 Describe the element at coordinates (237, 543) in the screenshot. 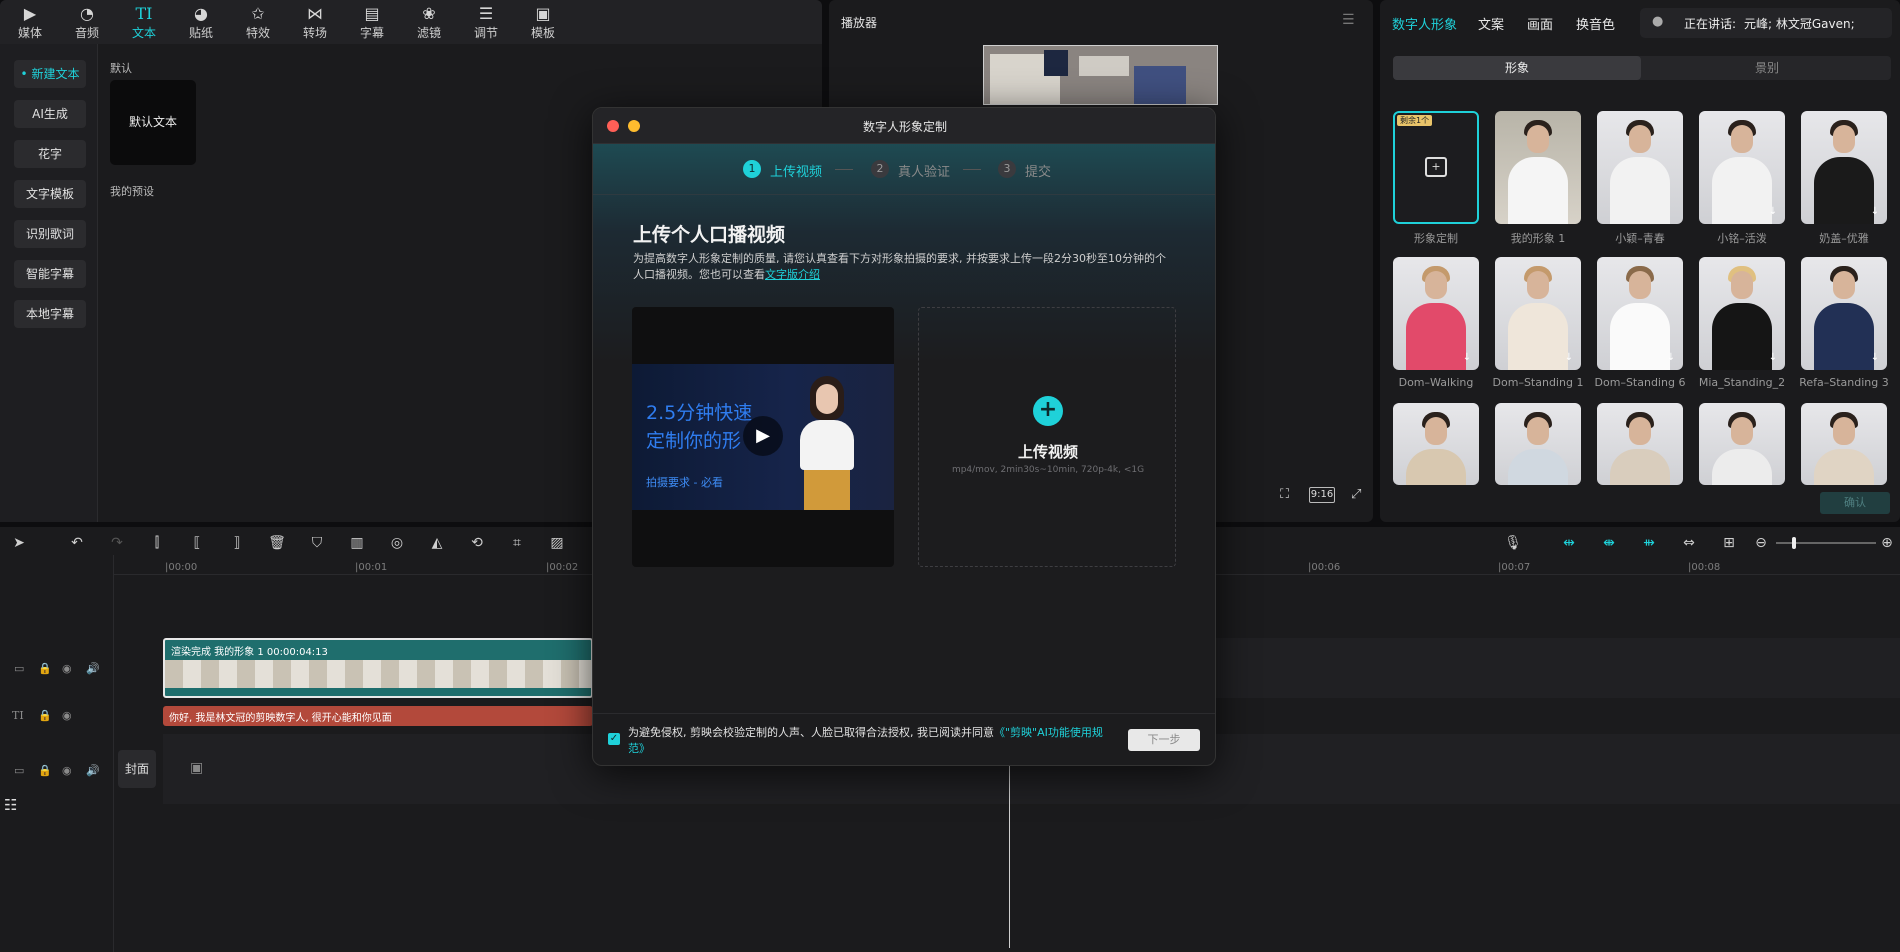

I see `split-right-icon: ⟧` at that location.